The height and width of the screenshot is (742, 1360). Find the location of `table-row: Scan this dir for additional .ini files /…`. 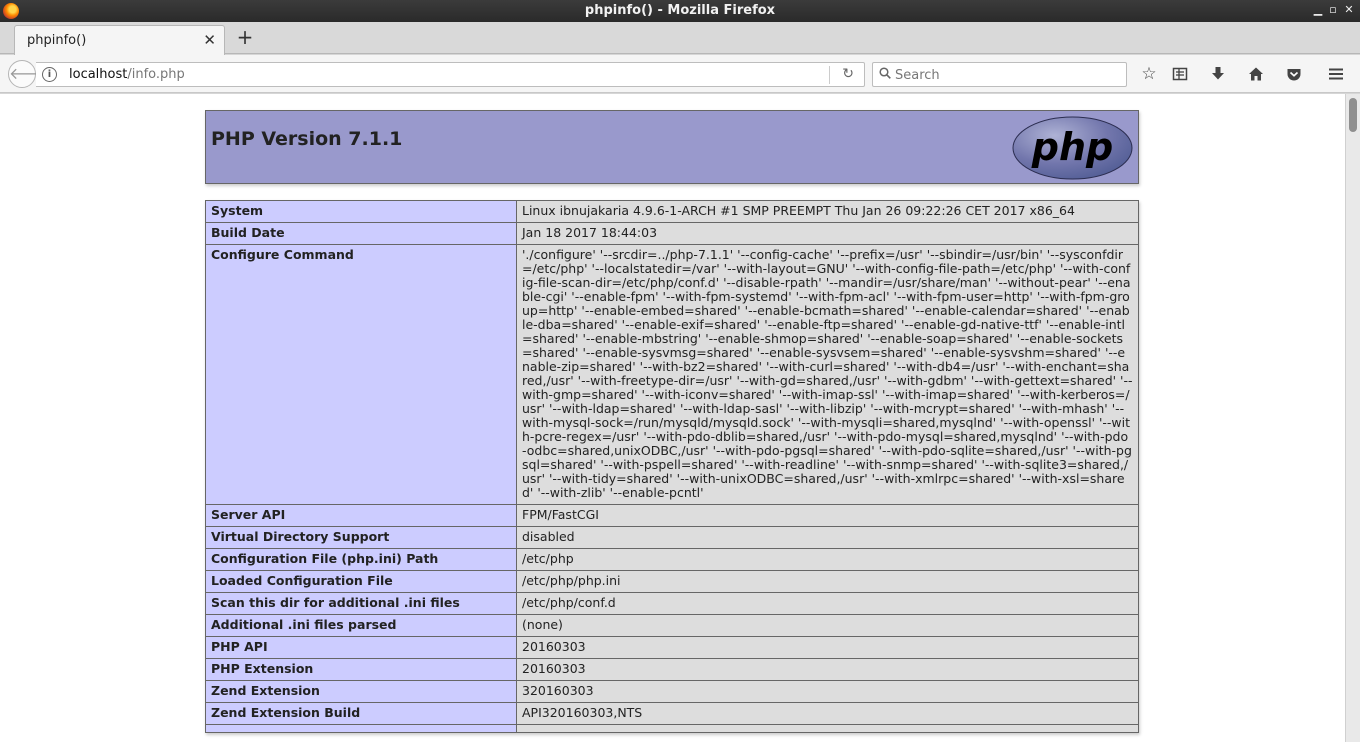

table-row: Scan this dir for additional .ini files /… is located at coordinates (672, 603).